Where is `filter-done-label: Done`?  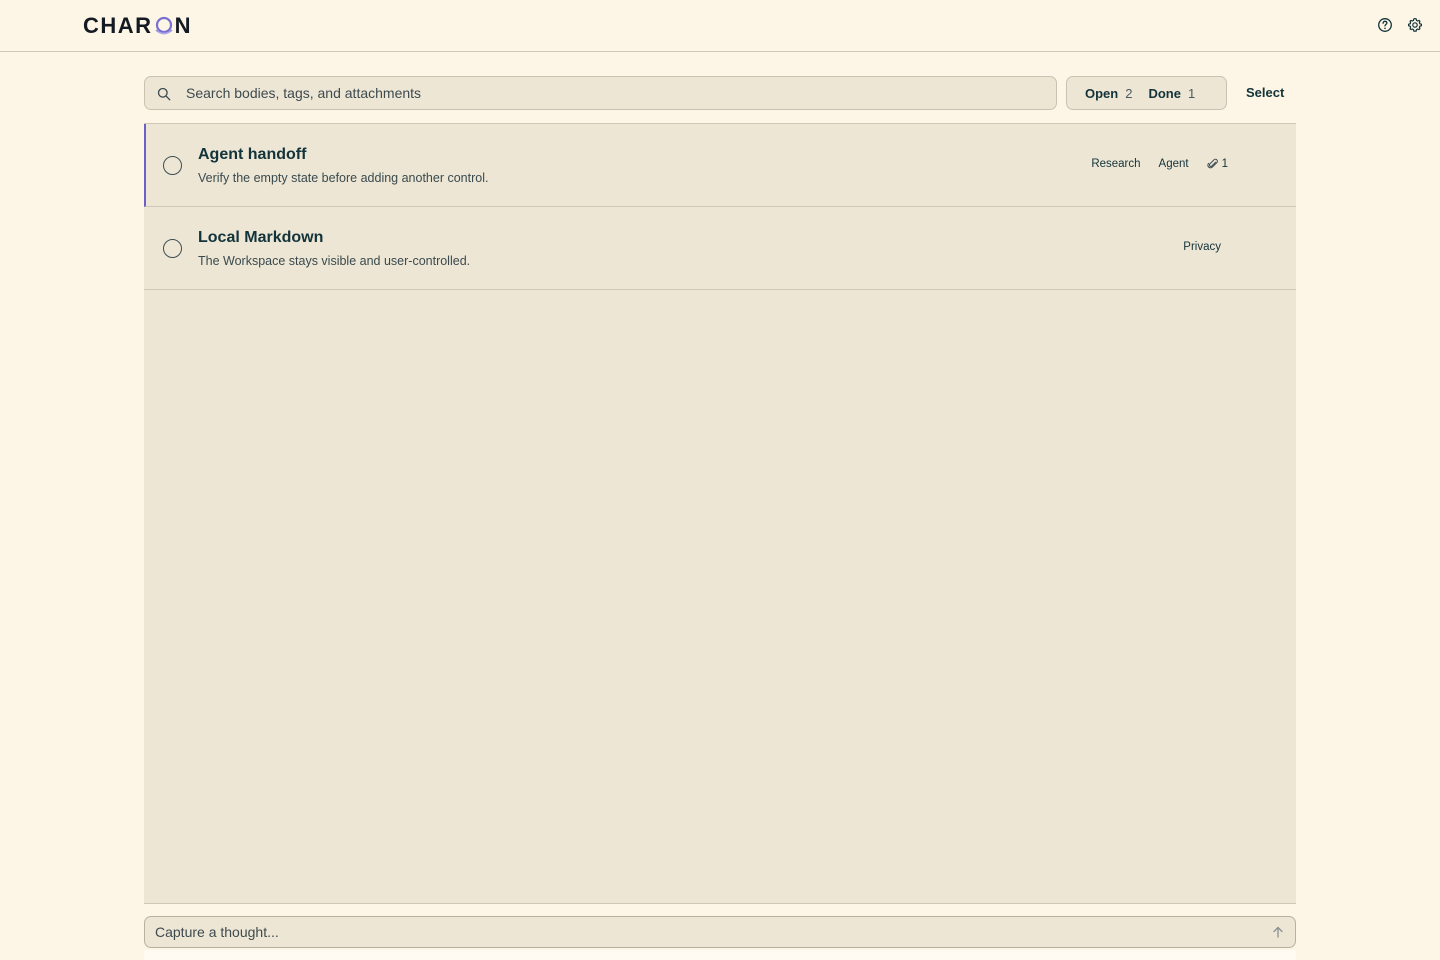
filter-done-label: Done is located at coordinates (1164, 93).